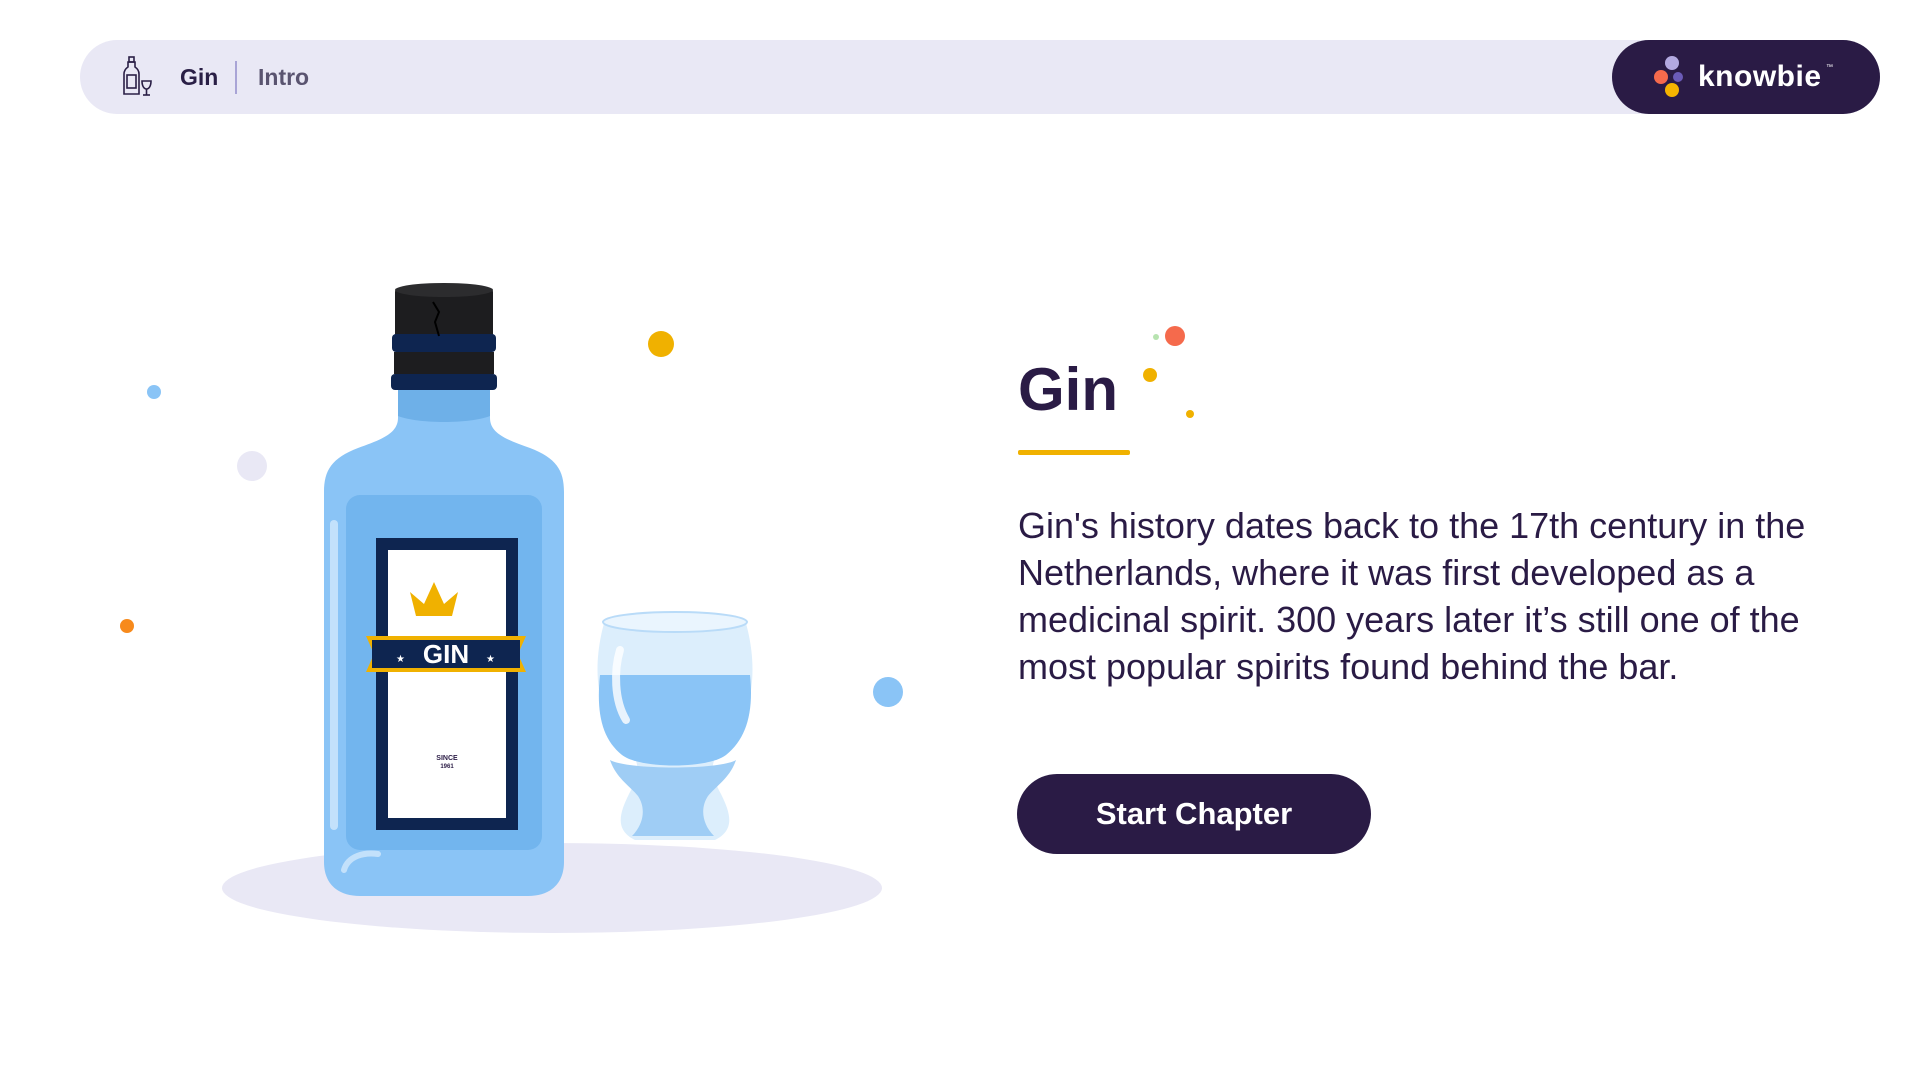 Image resolution: width=1920 pixels, height=1080 pixels. What do you see at coordinates (1194, 814) in the screenshot?
I see `start-chapter-button: Start Chapter` at bounding box center [1194, 814].